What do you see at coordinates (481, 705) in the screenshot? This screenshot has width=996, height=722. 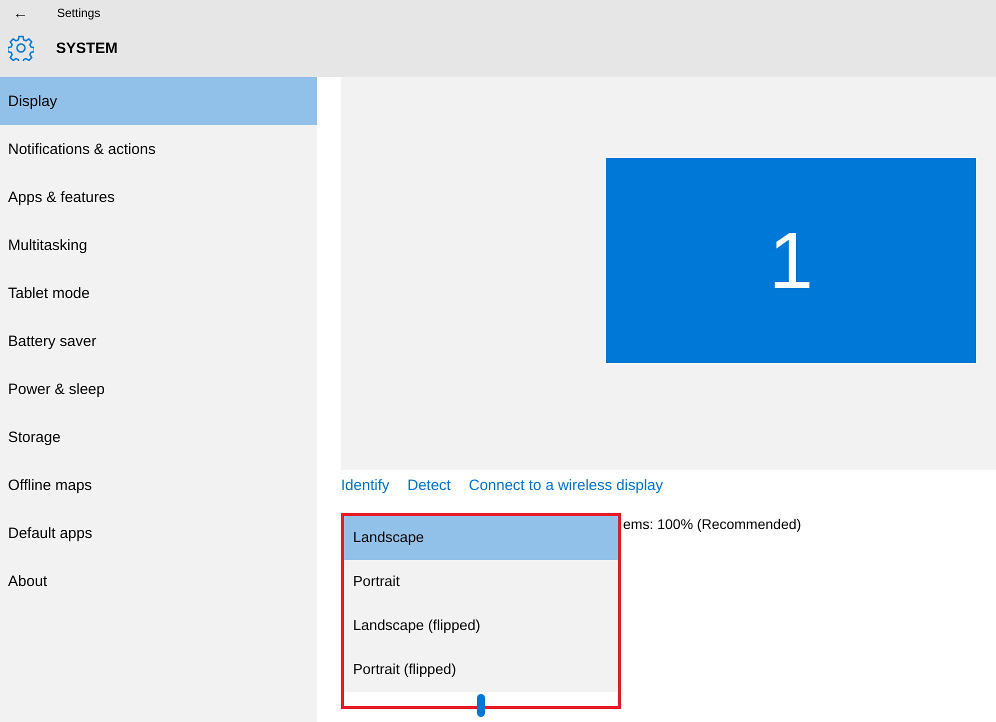 I see `slider-thumb` at bounding box center [481, 705].